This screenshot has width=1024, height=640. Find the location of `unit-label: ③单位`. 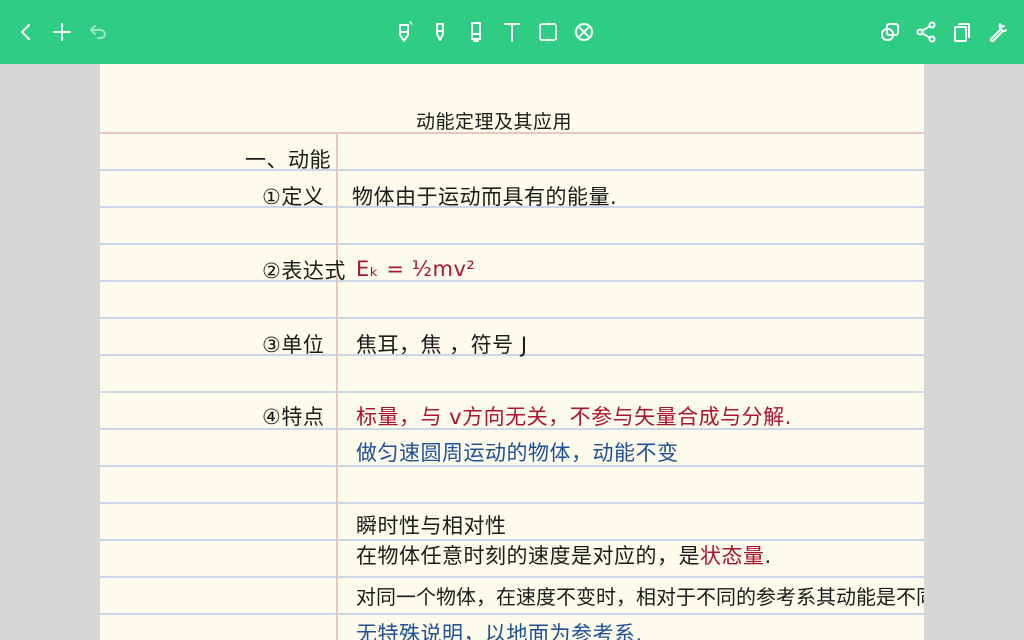

unit-label: ③单位 is located at coordinates (293, 345).